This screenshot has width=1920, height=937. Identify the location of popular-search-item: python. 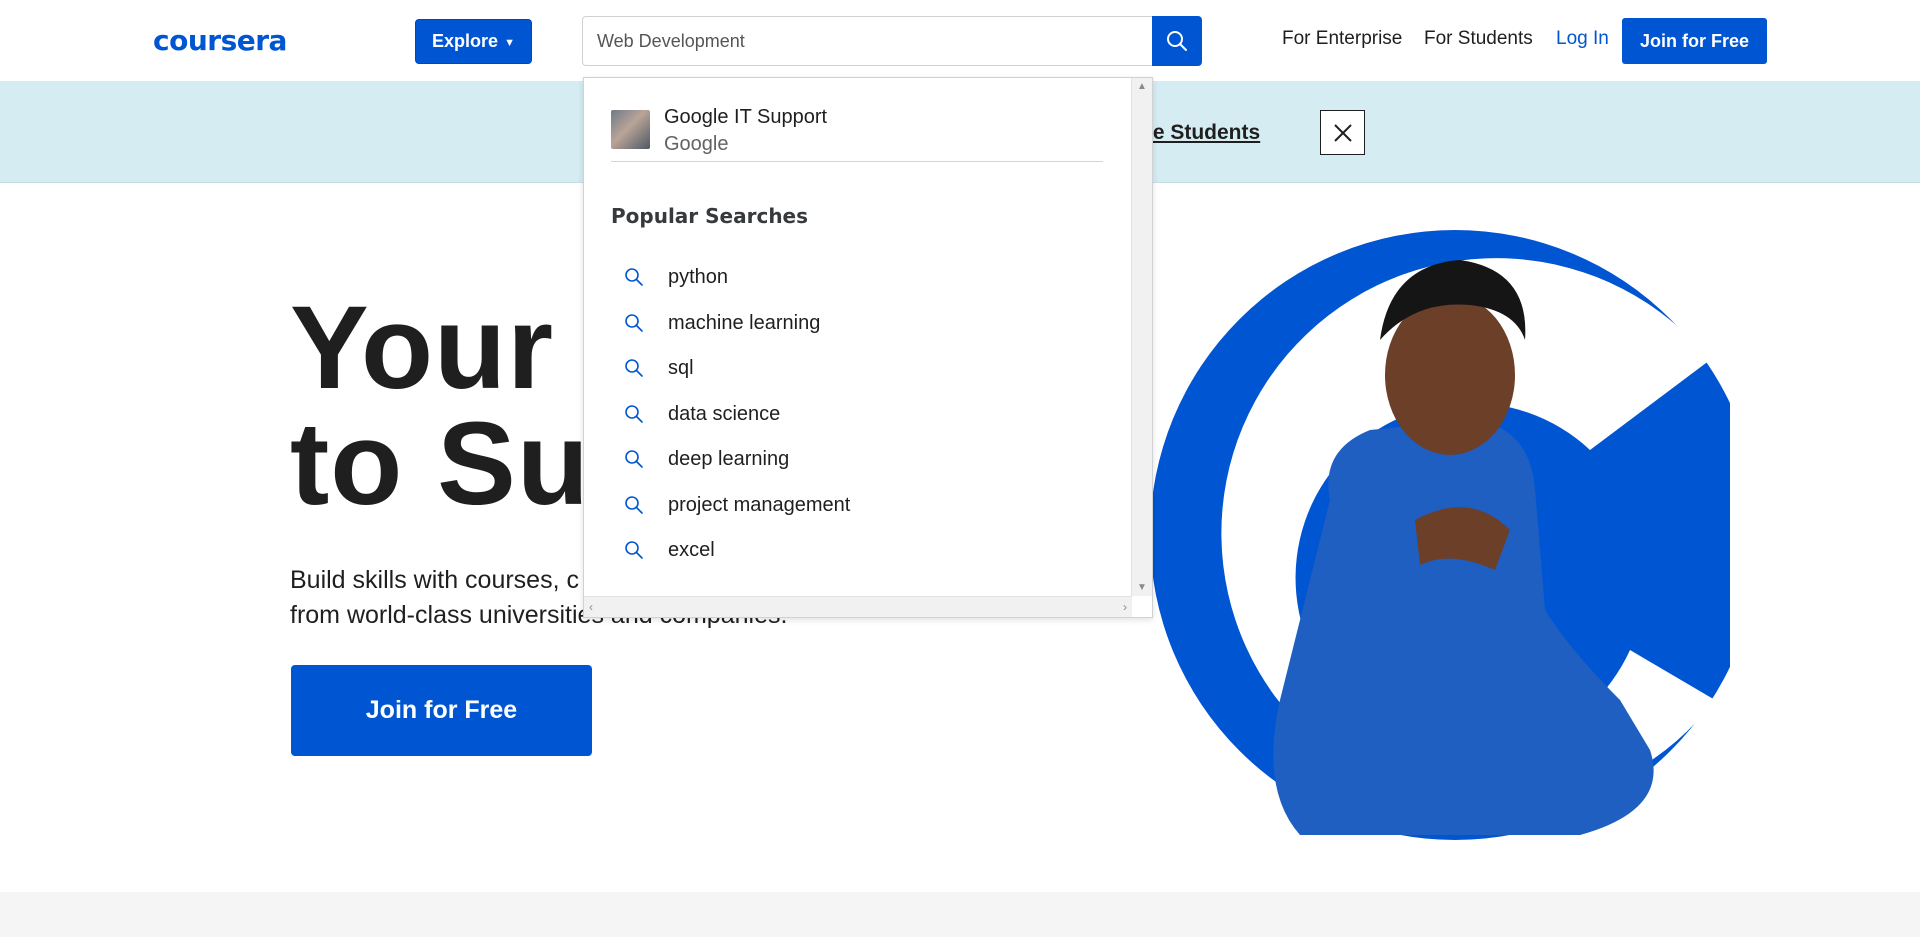
(676, 277).